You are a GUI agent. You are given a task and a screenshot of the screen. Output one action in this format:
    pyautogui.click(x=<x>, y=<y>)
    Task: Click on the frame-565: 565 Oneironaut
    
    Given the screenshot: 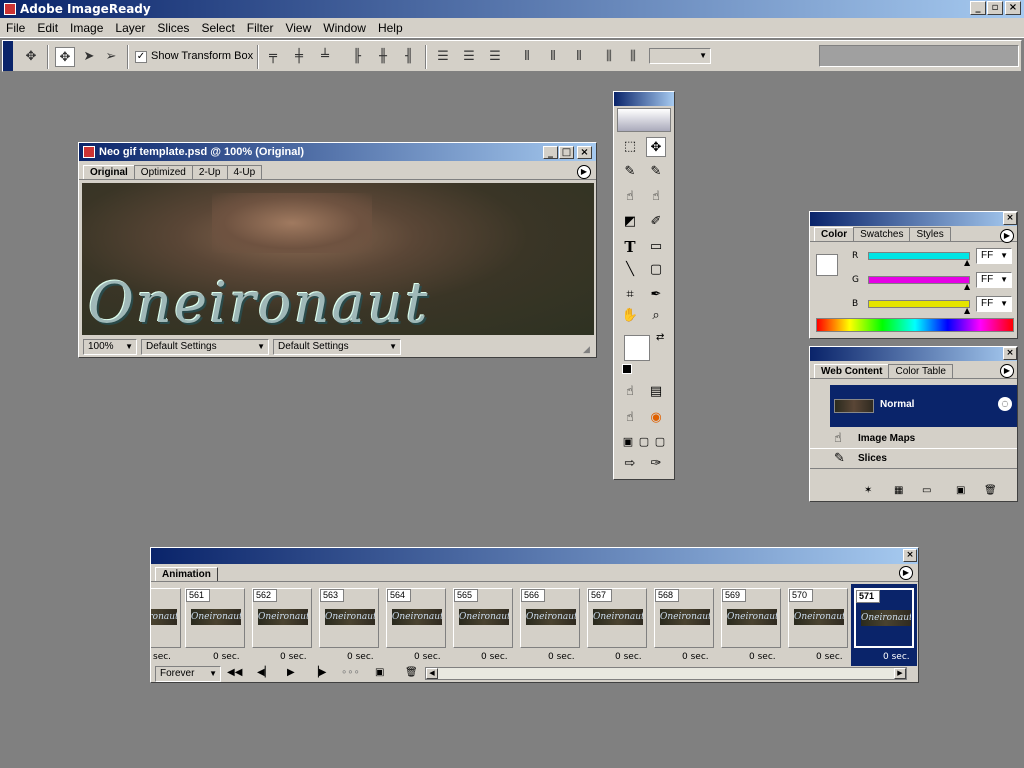 What is the action you would take?
    pyautogui.click(x=483, y=618)
    